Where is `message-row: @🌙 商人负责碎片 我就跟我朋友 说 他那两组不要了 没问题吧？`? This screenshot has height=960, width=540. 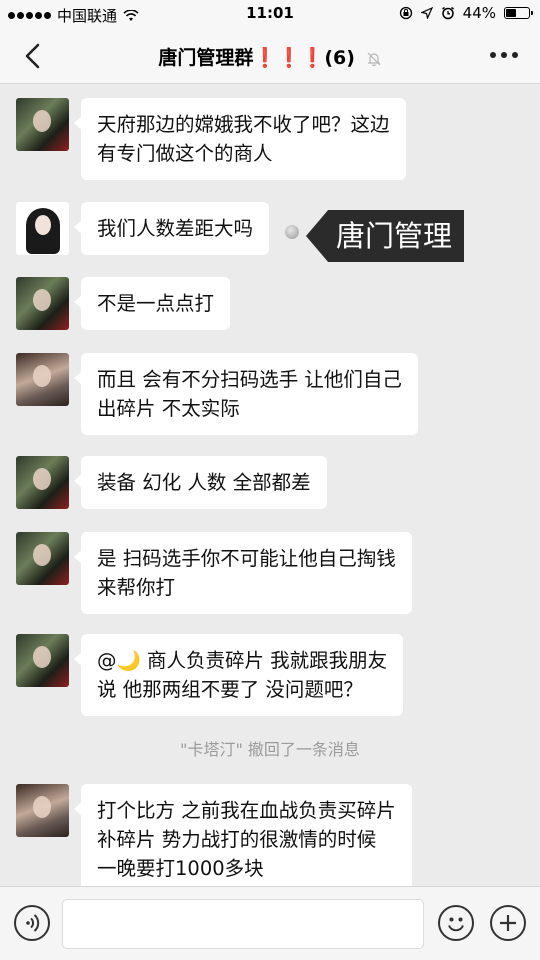
message-row: @🌙 商人负责碎片 我就跟我朋友 说 他那两组不要了 没问题吧？ is located at coordinates (210, 675).